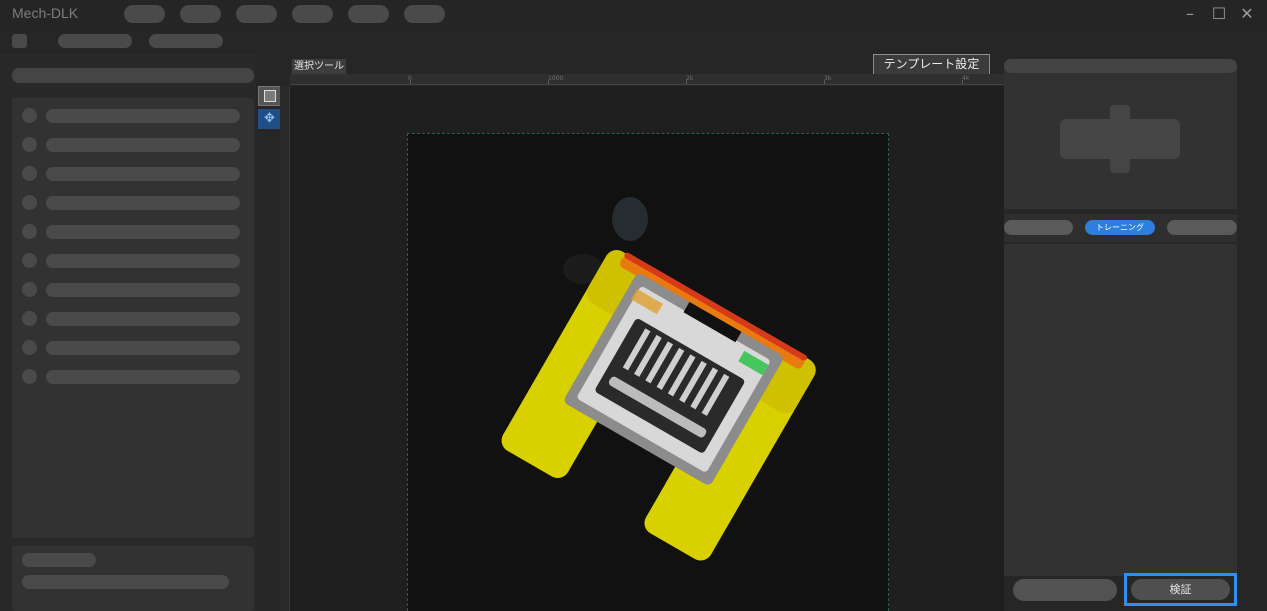 This screenshot has width=1267, height=611. I want to click on tab-training: トレーニング, so click(1120, 227).